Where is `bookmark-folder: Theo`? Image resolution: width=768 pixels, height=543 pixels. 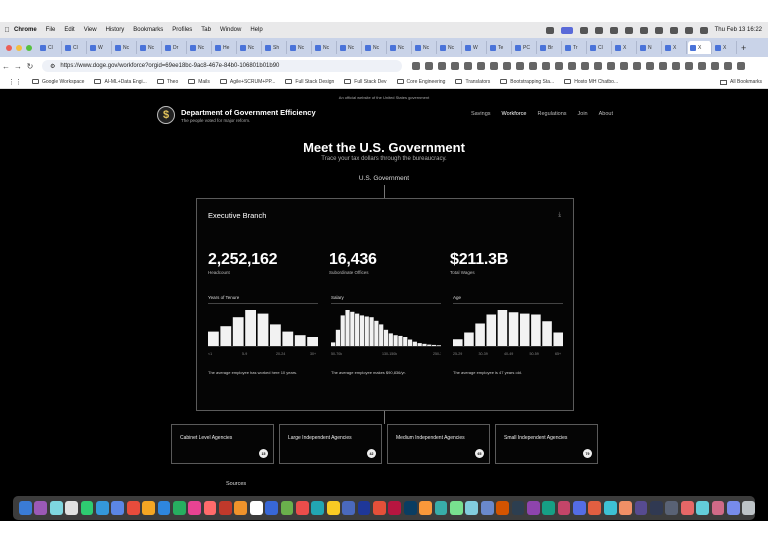
bookmark-folder: Theo is located at coordinates (167, 82).